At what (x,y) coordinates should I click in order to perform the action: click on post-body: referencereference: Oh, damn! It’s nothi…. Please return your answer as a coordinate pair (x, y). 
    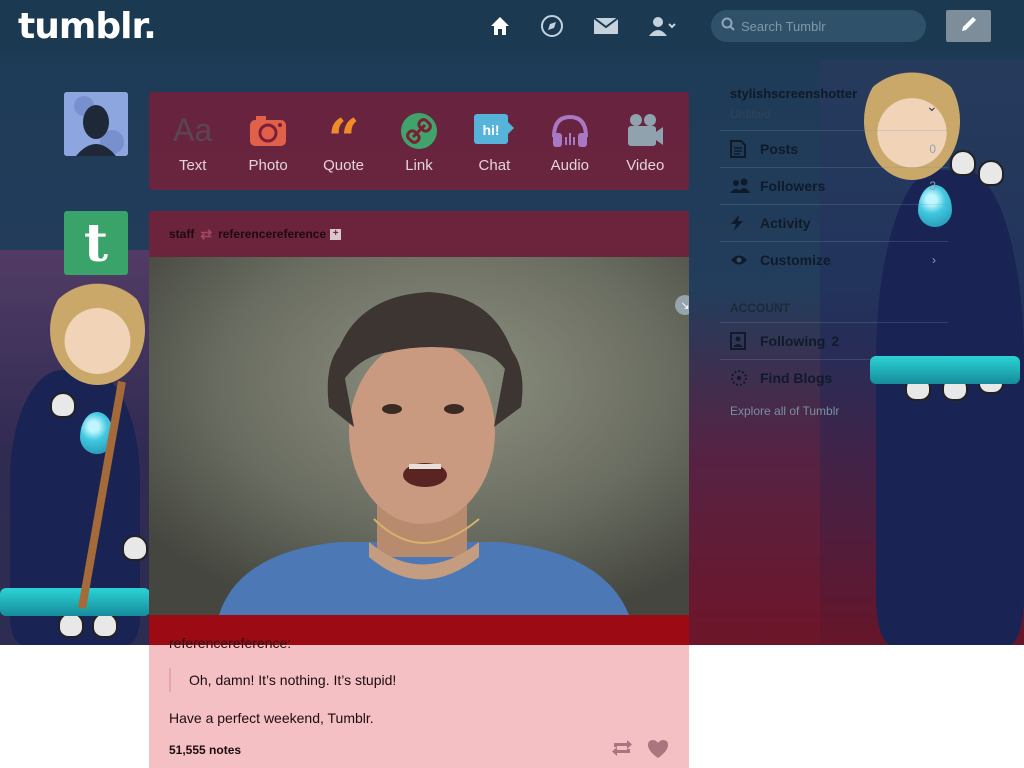
    Looking at the image, I should click on (419, 691).